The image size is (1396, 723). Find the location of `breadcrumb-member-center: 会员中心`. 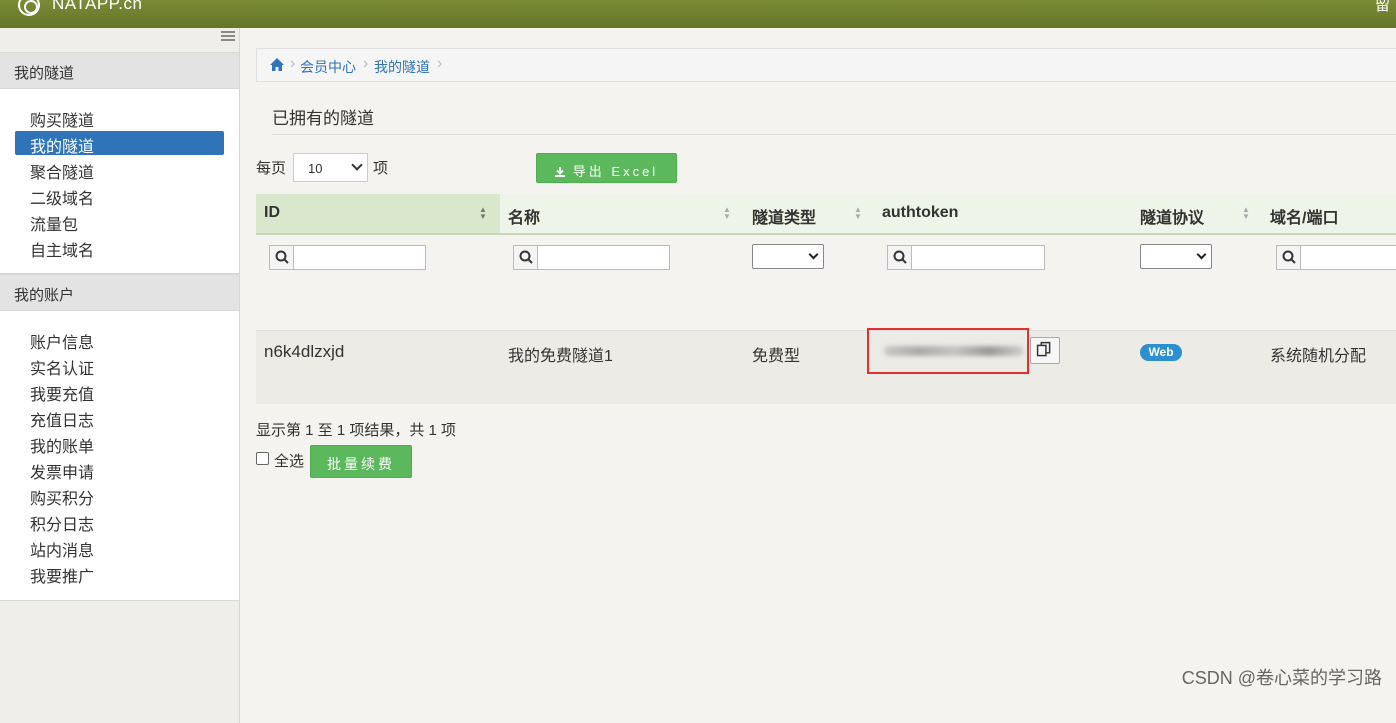

breadcrumb-member-center: 会员中心 is located at coordinates (328, 67).